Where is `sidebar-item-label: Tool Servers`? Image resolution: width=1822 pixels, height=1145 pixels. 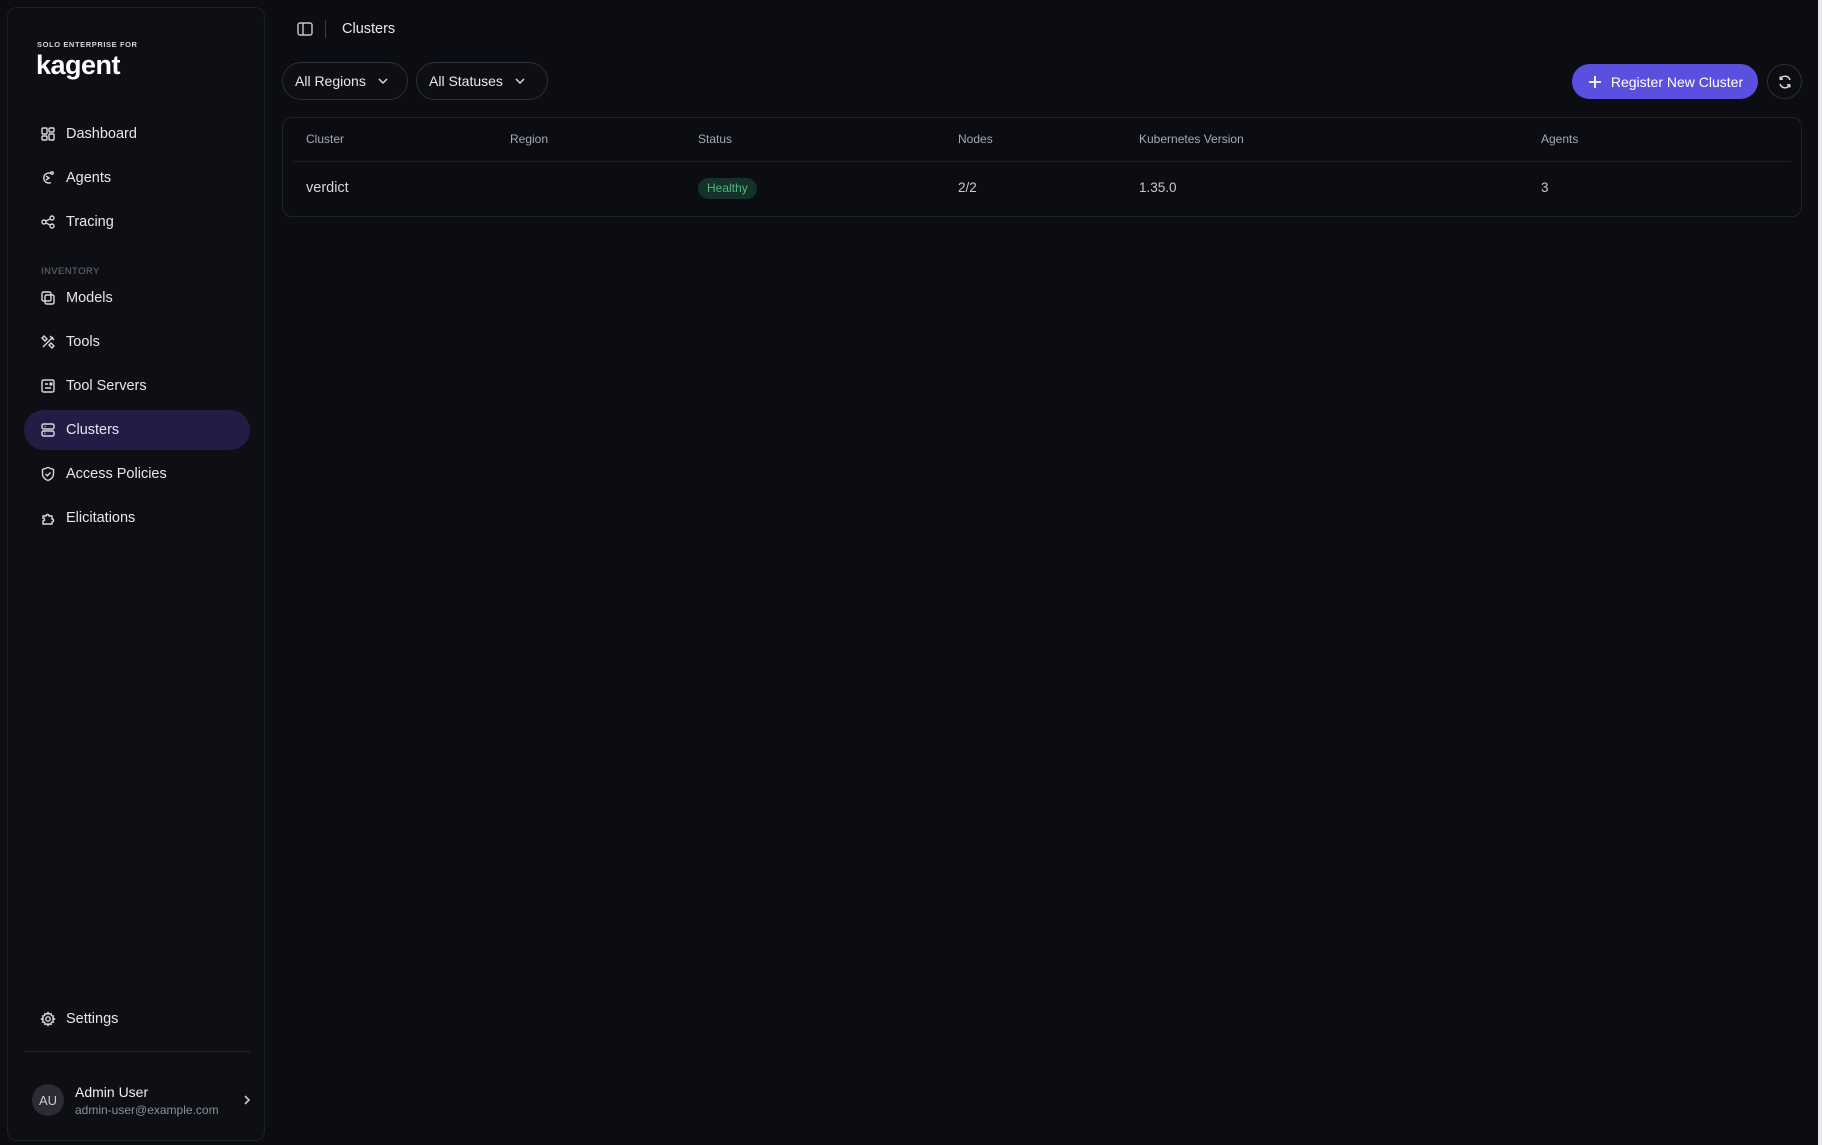
sidebar-item-label: Tool Servers is located at coordinates (106, 386).